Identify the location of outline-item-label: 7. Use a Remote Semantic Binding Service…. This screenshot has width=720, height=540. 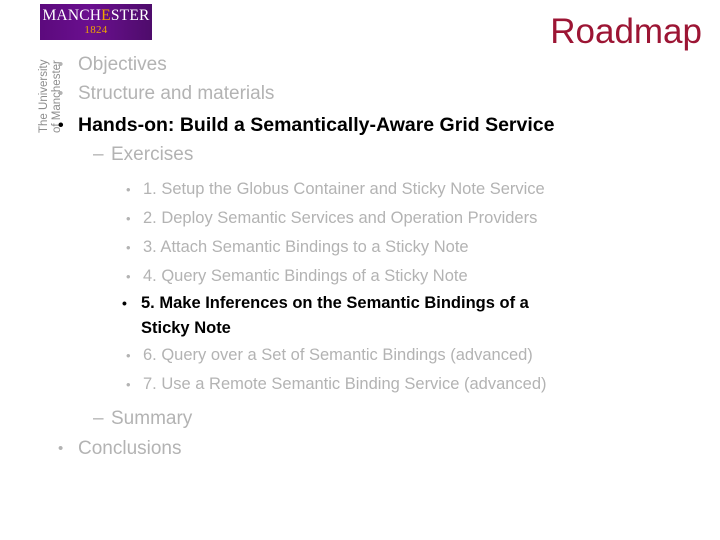
(345, 384).